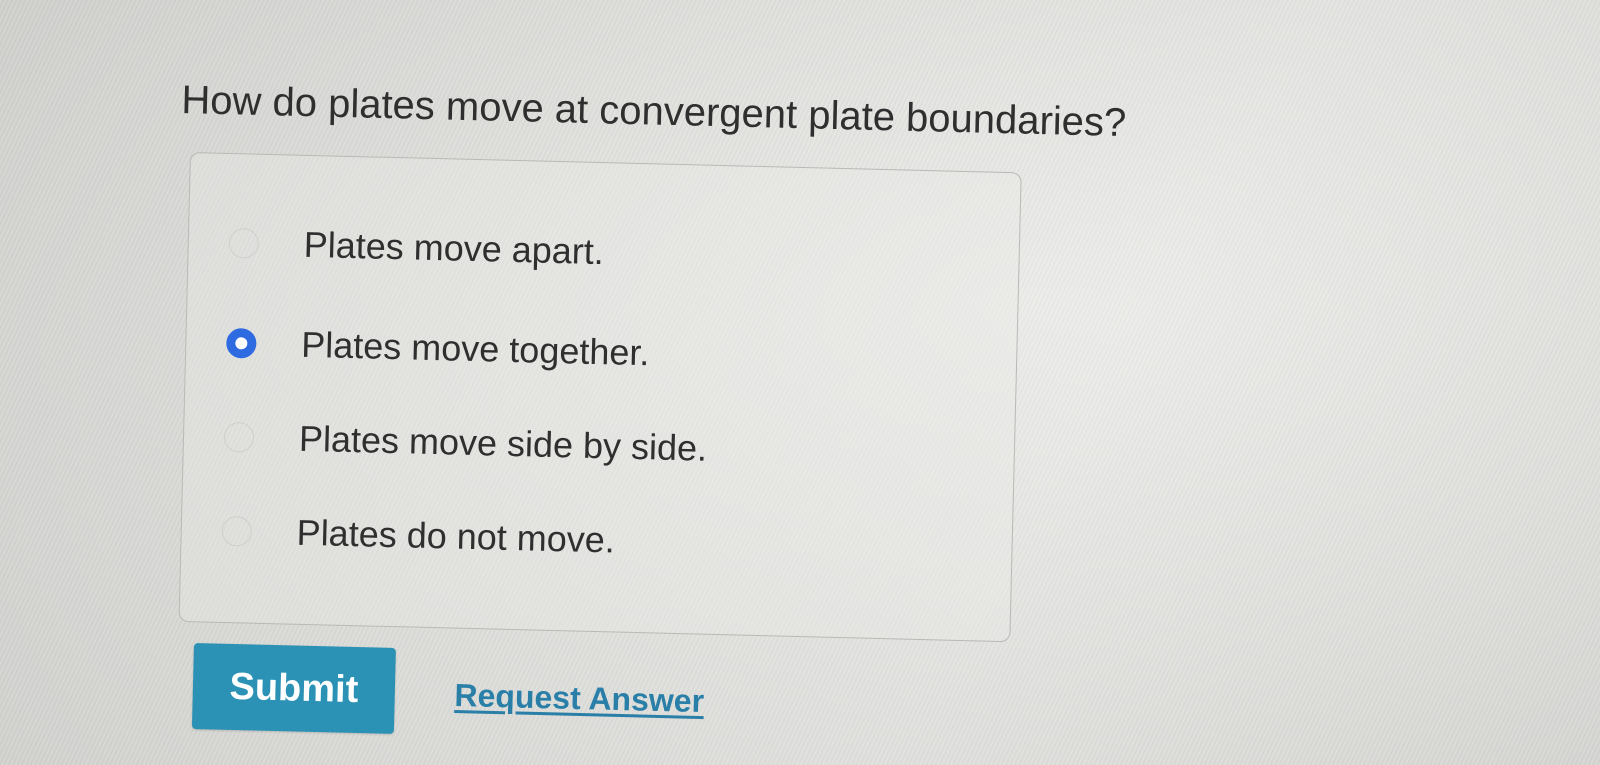 The image size is (1600, 765). What do you see at coordinates (239, 437) in the screenshot?
I see `radio-button-side-by-side` at bounding box center [239, 437].